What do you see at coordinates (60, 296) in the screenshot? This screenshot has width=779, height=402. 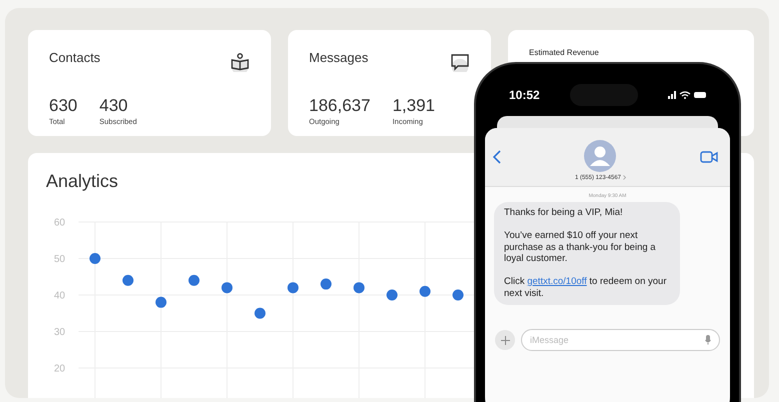 I see `axis-label: 40` at bounding box center [60, 296].